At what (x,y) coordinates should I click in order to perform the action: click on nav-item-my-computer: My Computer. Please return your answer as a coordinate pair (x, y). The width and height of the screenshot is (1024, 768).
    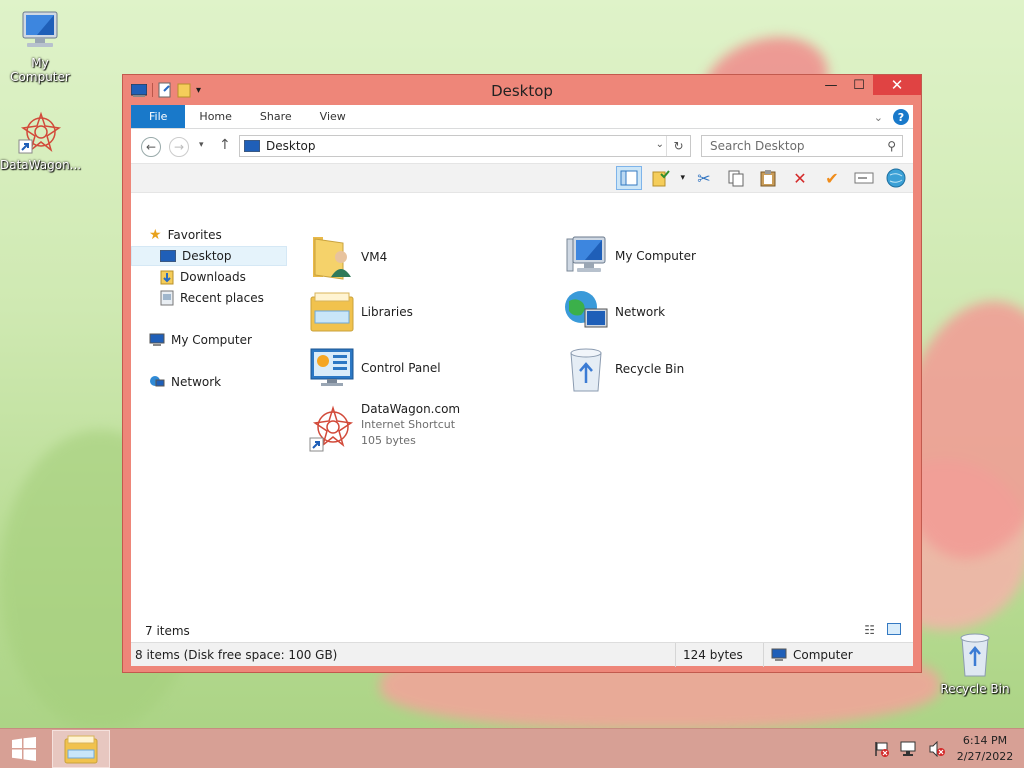
    Looking at the image, I should click on (200, 340).